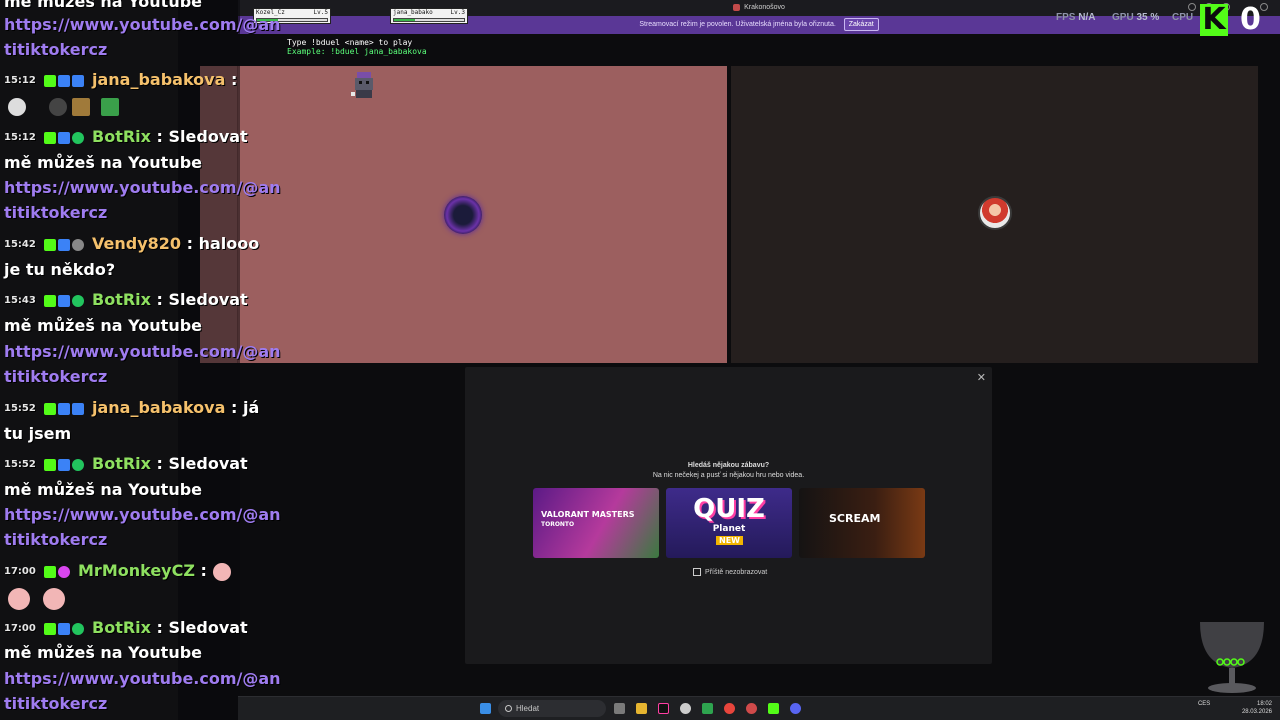  What do you see at coordinates (136, 243) in the screenshot?
I see `chat-username: Vendy820` at bounding box center [136, 243].